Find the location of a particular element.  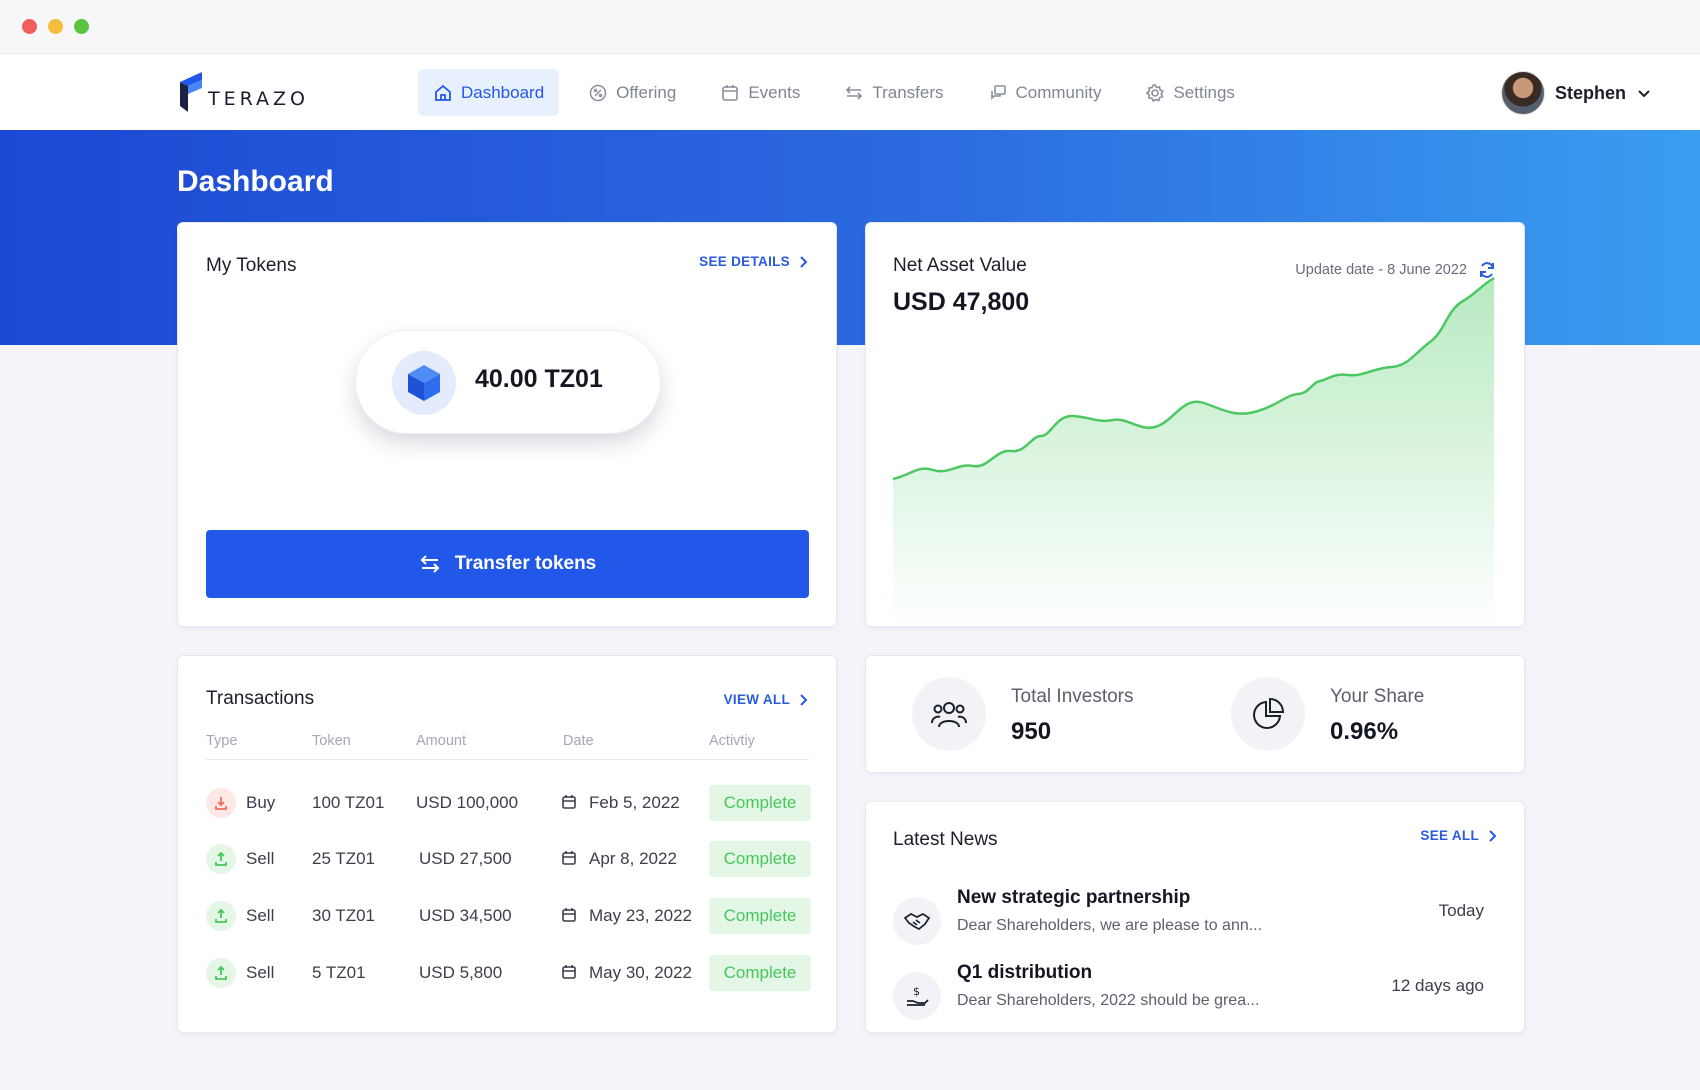

maximize-window-button is located at coordinates (81, 26).